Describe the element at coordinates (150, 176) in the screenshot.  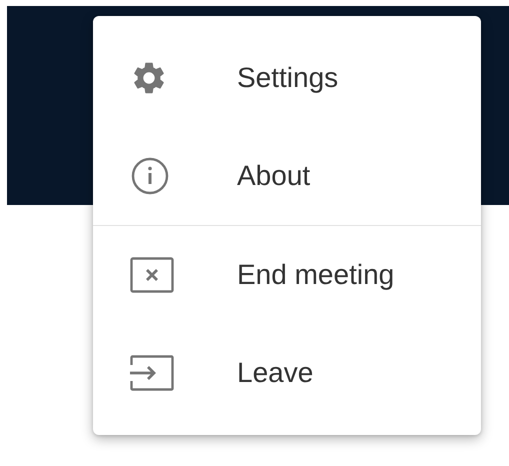
I see `info-icon` at that location.